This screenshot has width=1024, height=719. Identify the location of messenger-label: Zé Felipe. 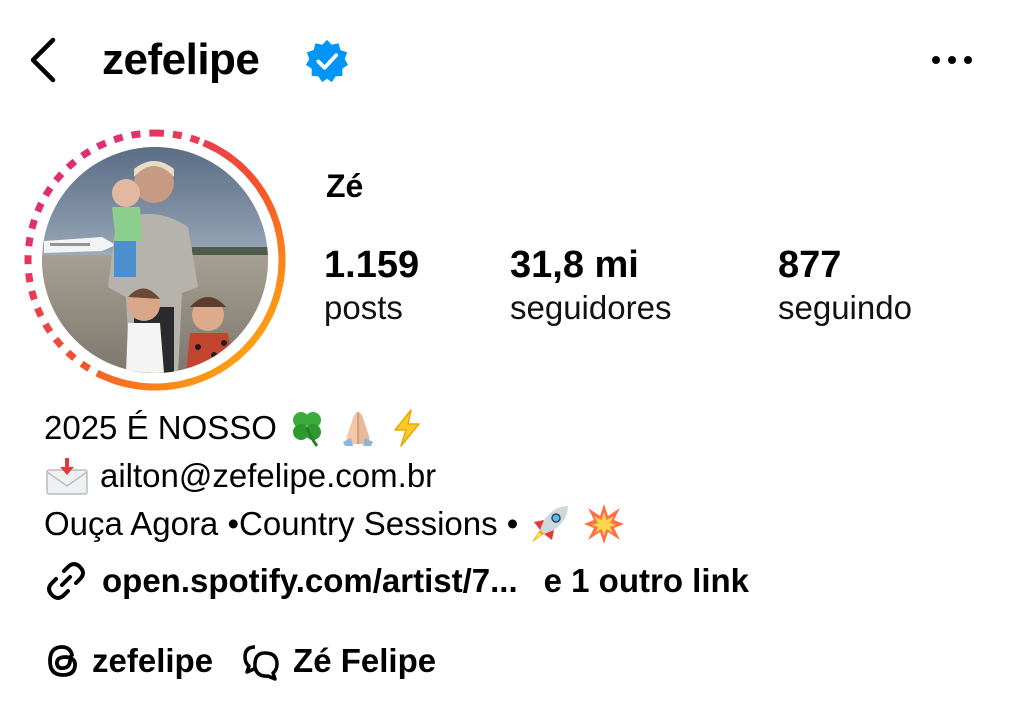
(365, 660).